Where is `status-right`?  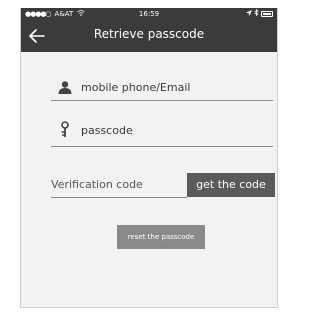 status-right is located at coordinates (259, 14).